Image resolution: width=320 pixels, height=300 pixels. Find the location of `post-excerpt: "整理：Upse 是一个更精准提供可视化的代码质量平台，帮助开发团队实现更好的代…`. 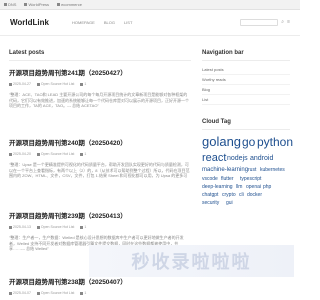

post-excerpt: "整理：Upse 是一个更精准提供可视化的代码质量平台，帮助开发团队实现更好的代… is located at coordinates (99, 170).